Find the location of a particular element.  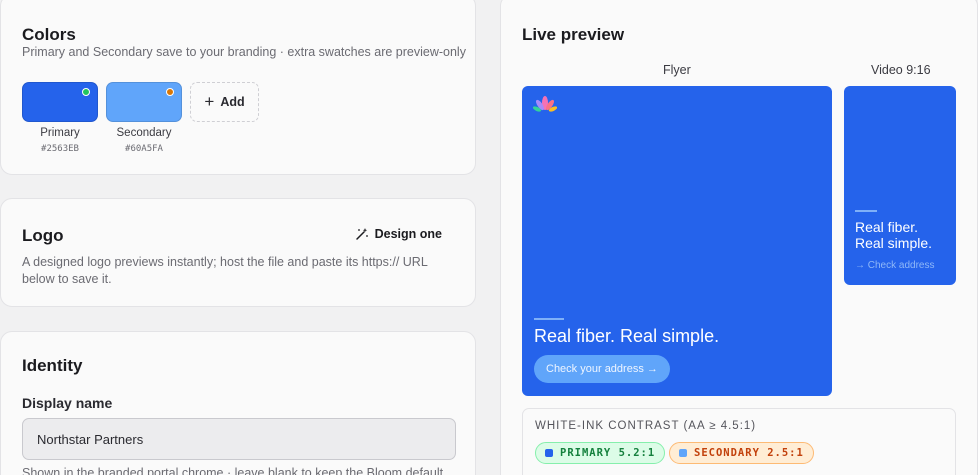

video-label: Video 9:16 is located at coordinates (901, 70).